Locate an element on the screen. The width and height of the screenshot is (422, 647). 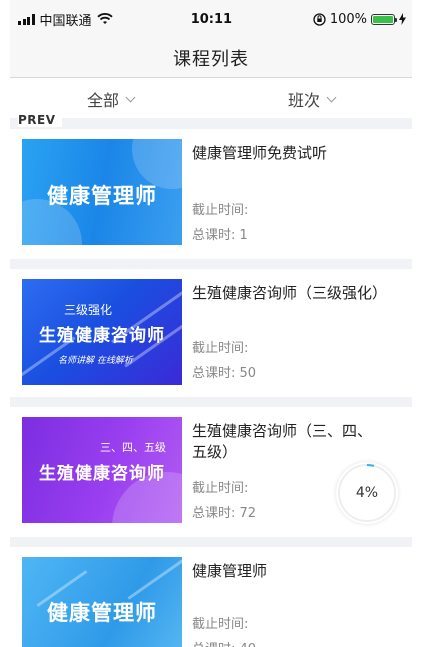
course-title: 健康管理师 is located at coordinates (230, 571).